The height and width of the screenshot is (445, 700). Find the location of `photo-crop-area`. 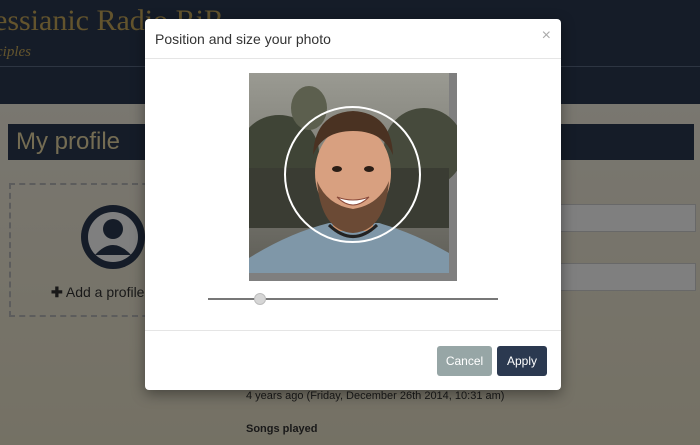

photo-crop-area is located at coordinates (353, 177).